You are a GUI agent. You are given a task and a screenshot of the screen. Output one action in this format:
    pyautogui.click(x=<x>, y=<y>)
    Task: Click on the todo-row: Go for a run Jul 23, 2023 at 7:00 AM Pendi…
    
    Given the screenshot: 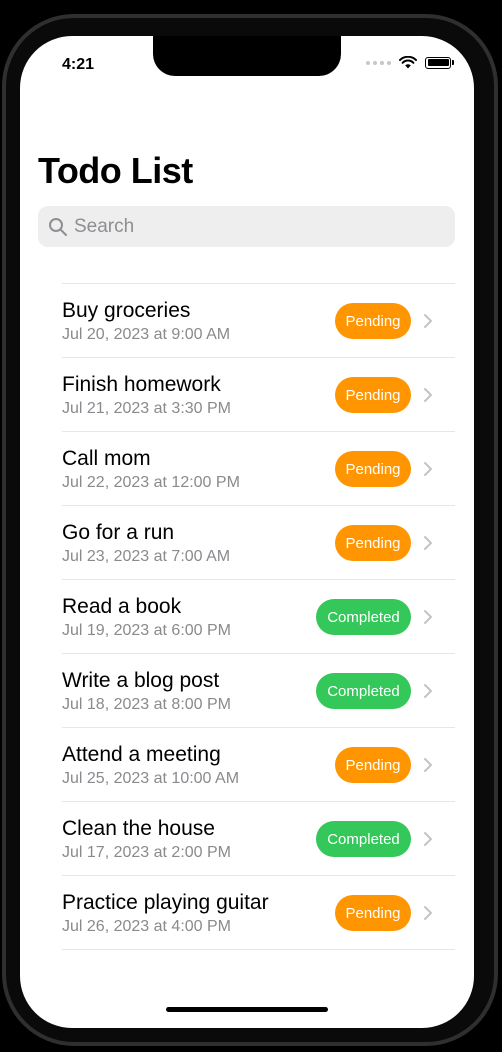 What is the action you would take?
    pyautogui.click(x=258, y=543)
    